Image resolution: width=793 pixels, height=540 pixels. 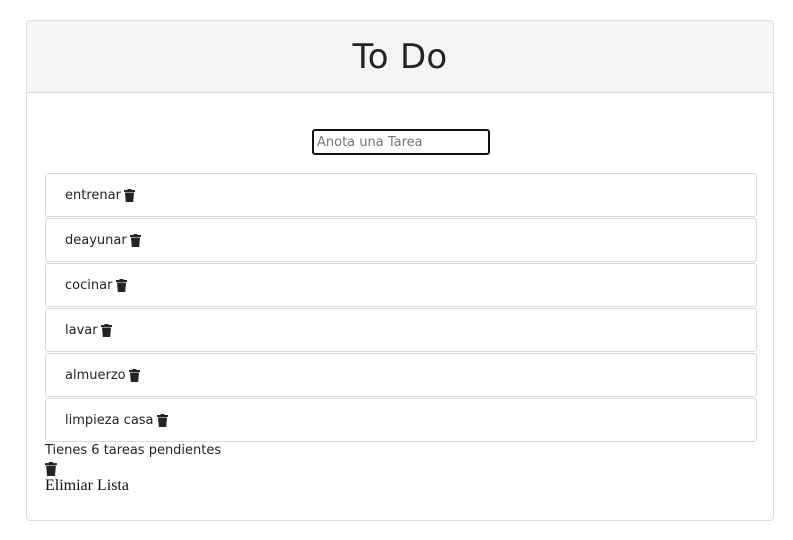 What do you see at coordinates (401, 420) in the screenshot?
I see `task-item: limpieza casa` at bounding box center [401, 420].